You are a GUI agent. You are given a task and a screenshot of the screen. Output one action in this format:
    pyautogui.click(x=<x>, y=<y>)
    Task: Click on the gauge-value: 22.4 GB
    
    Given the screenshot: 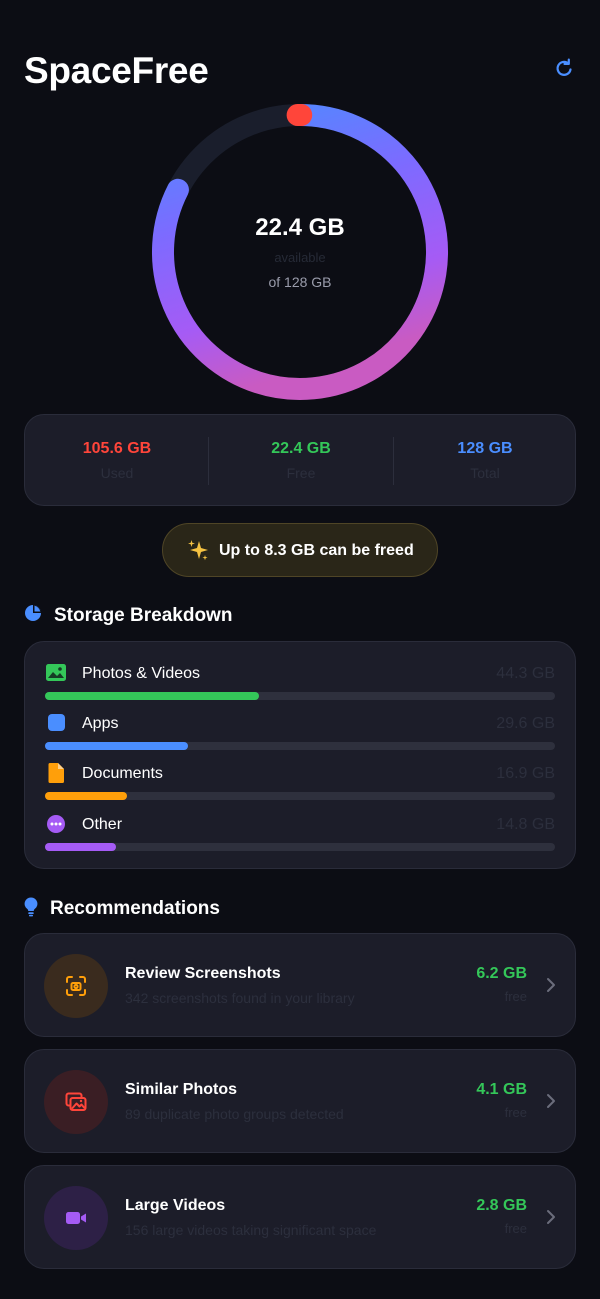 What is the action you would take?
    pyautogui.click(x=300, y=227)
    